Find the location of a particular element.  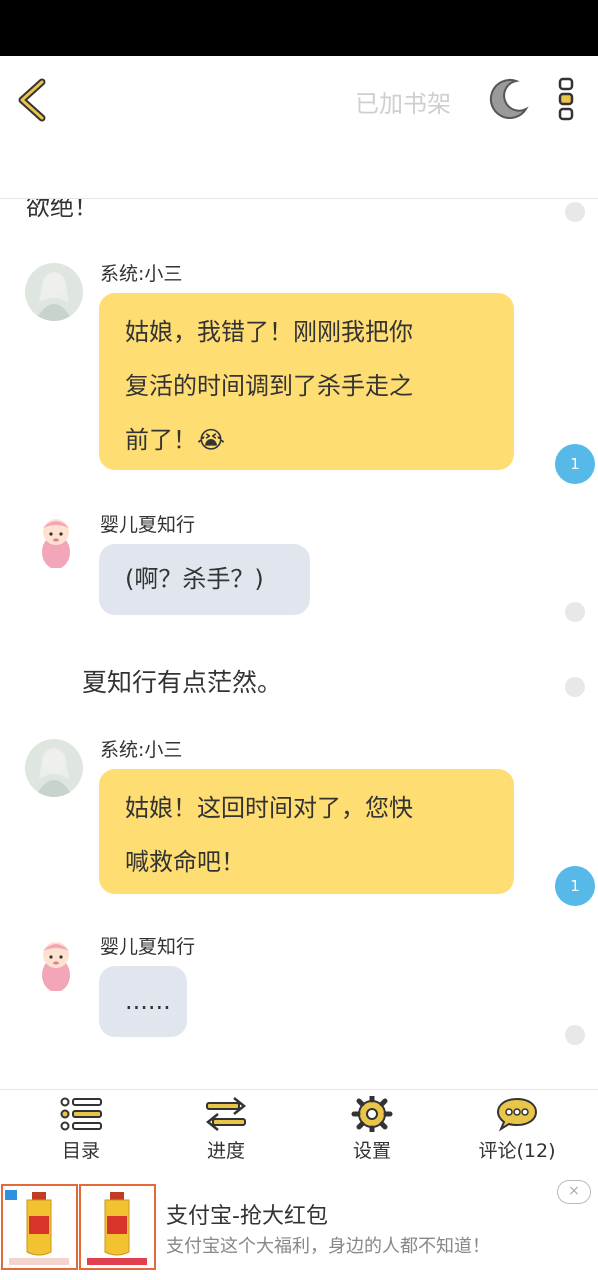

nav-comments: 评论(12) is located at coordinates (517, 1129).